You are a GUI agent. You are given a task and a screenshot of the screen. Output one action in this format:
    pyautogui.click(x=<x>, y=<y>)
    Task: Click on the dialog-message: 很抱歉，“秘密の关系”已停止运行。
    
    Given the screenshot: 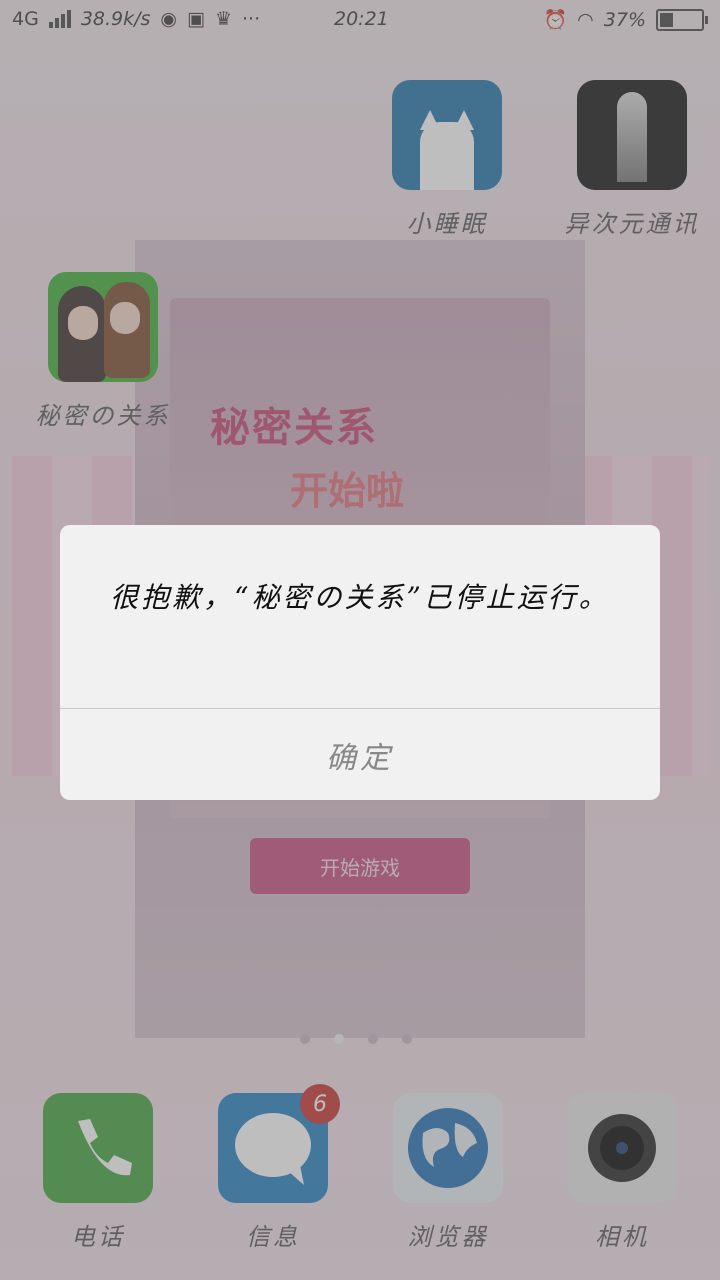 What is the action you would take?
    pyautogui.click(x=360, y=597)
    